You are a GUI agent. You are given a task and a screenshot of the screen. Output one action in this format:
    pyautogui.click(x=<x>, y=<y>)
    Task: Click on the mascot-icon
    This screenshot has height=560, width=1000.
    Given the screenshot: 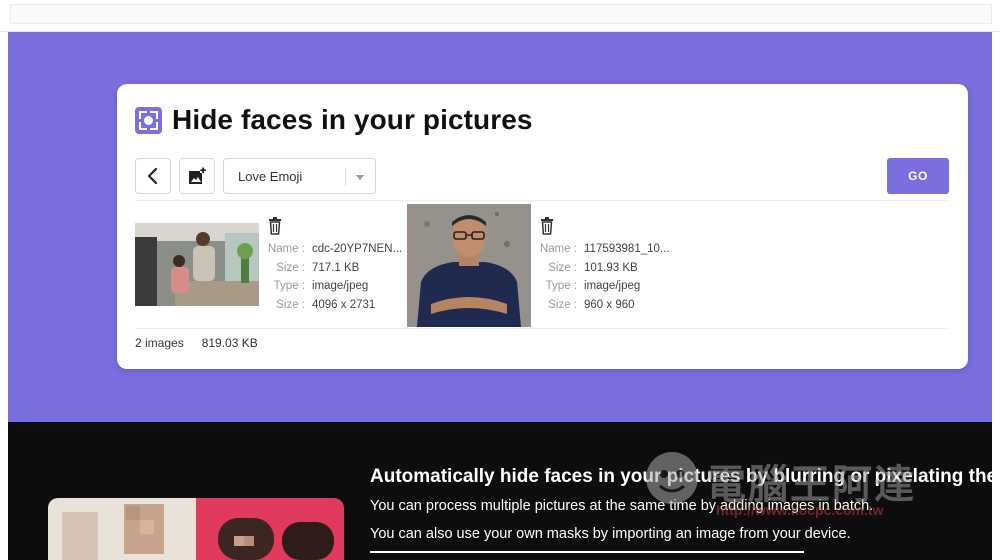 What is the action you would take?
    pyautogui.click(x=672, y=478)
    